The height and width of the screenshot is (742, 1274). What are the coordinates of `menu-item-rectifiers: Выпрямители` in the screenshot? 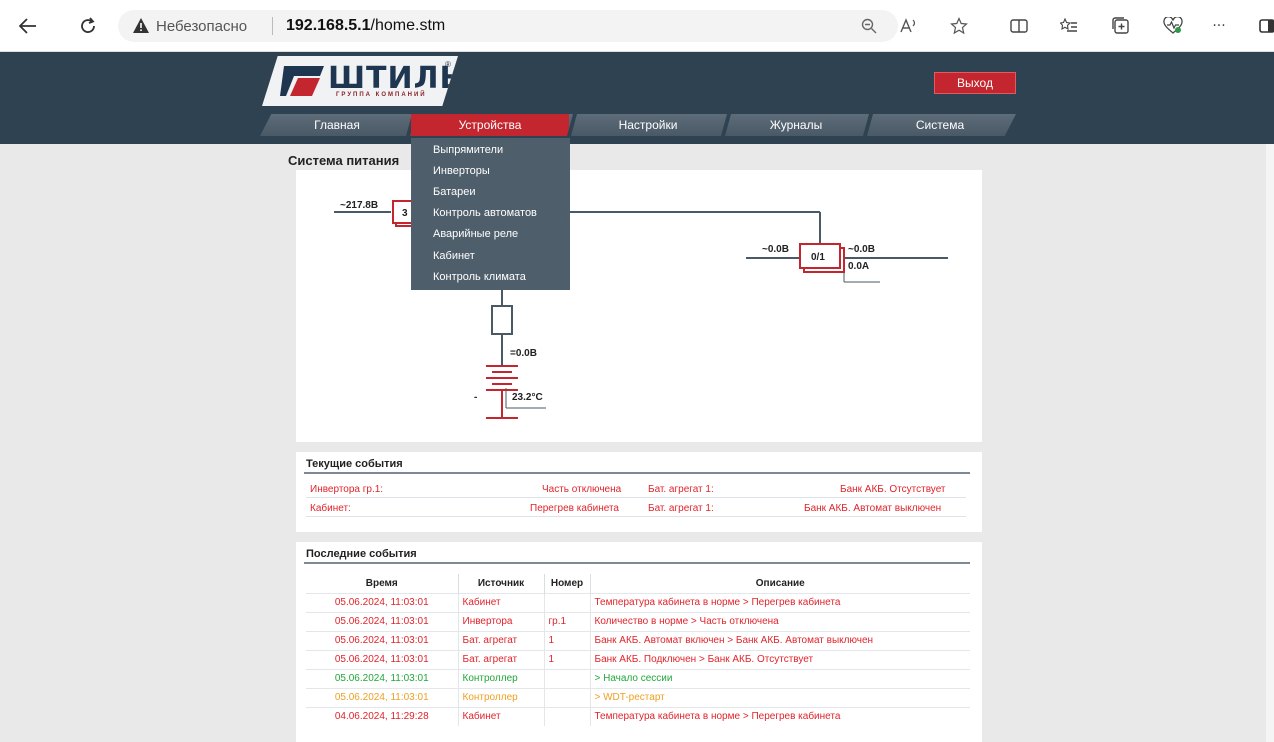 It's located at (468, 150).